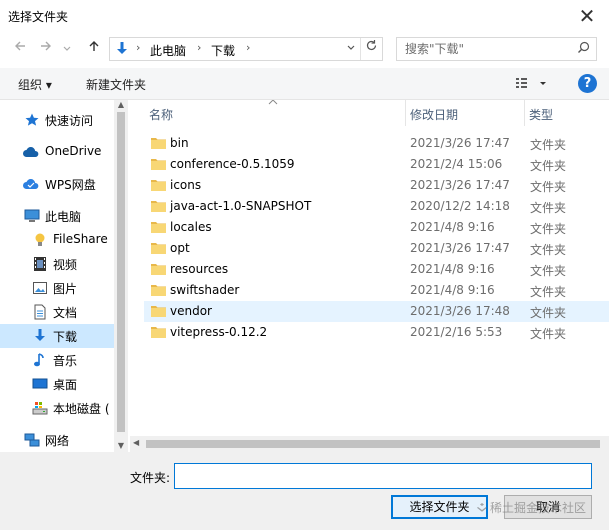 This screenshot has height=530, width=609. I want to click on sidebar-item-quick-access: 快速访问, so click(57, 120).